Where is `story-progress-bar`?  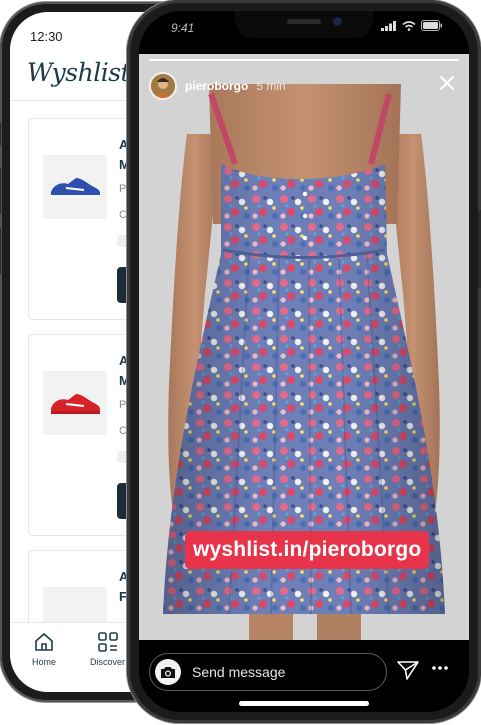
story-progress-bar is located at coordinates (304, 60).